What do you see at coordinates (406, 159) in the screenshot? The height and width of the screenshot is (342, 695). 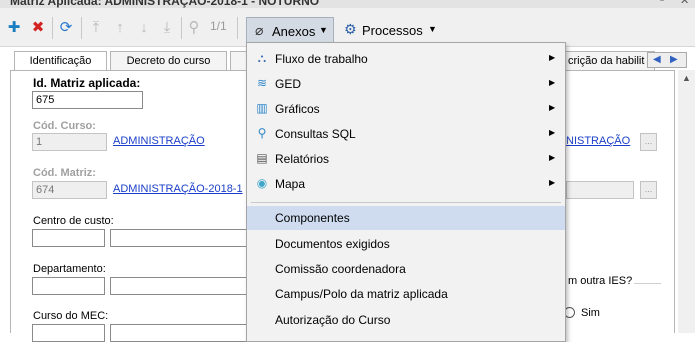 I see `menu-item-relatorios: ▤ Relatórios ▶` at bounding box center [406, 159].